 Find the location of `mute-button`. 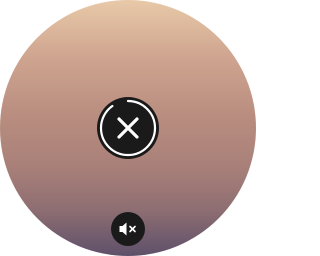

mute-button is located at coordinates (128, 229).